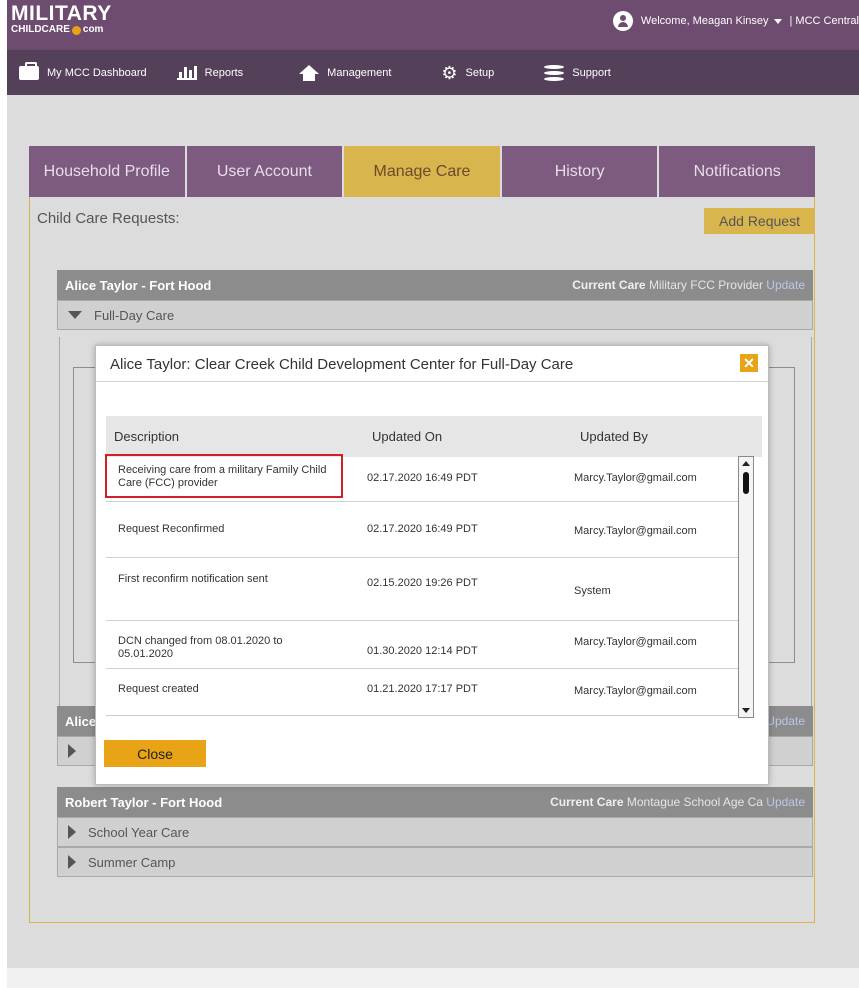  Describe the element at coordinates (407, 436) in the screenshot. I see `column-updated-on: Updated On` at that location.